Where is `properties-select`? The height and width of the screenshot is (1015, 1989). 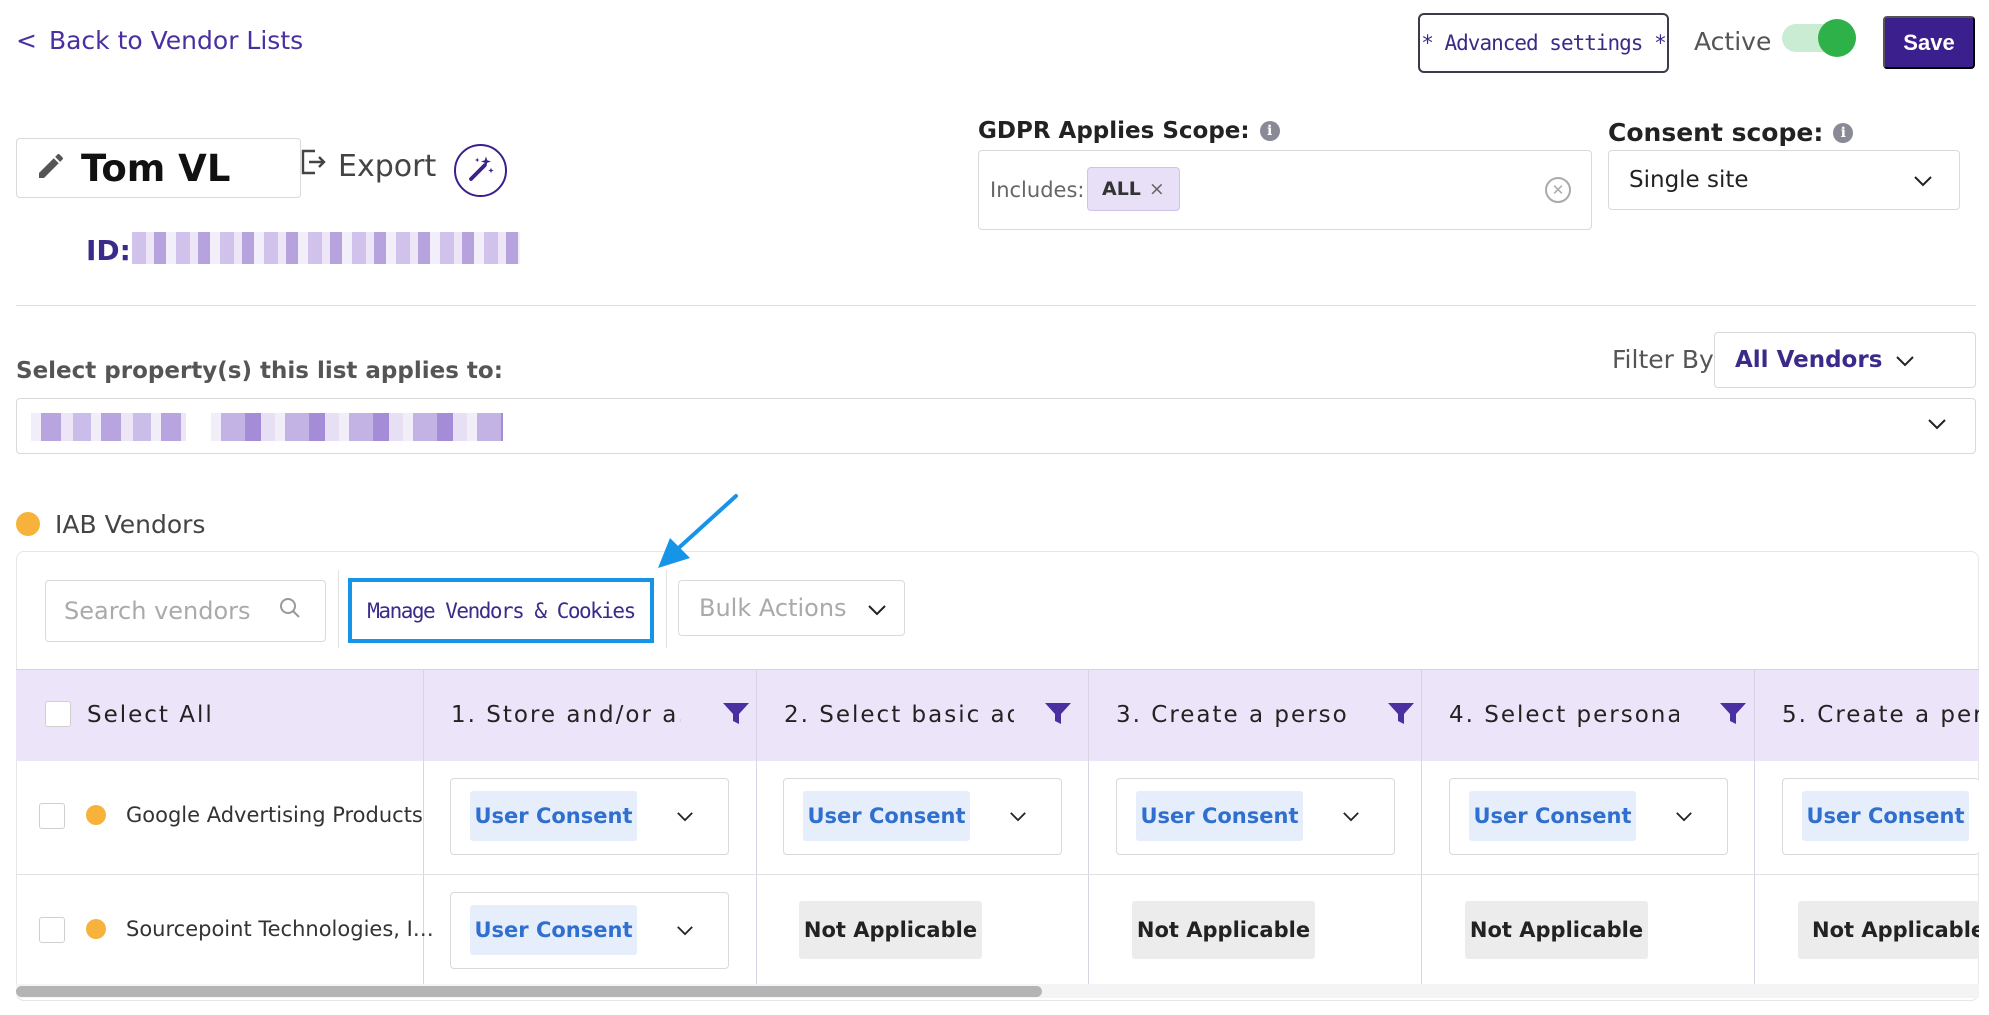 properties-select is located at coordinates (996, 426).